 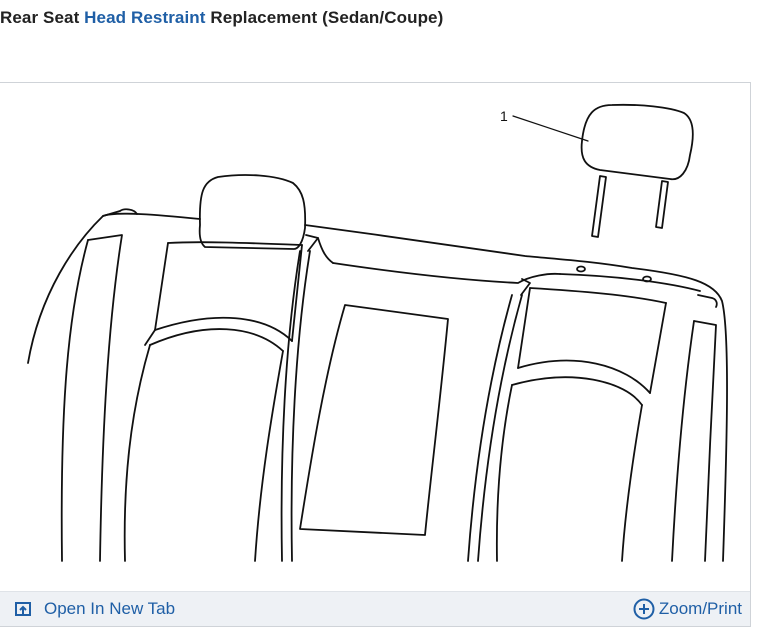 I want to click on callout-label: 1, so click(x=504, y=116).